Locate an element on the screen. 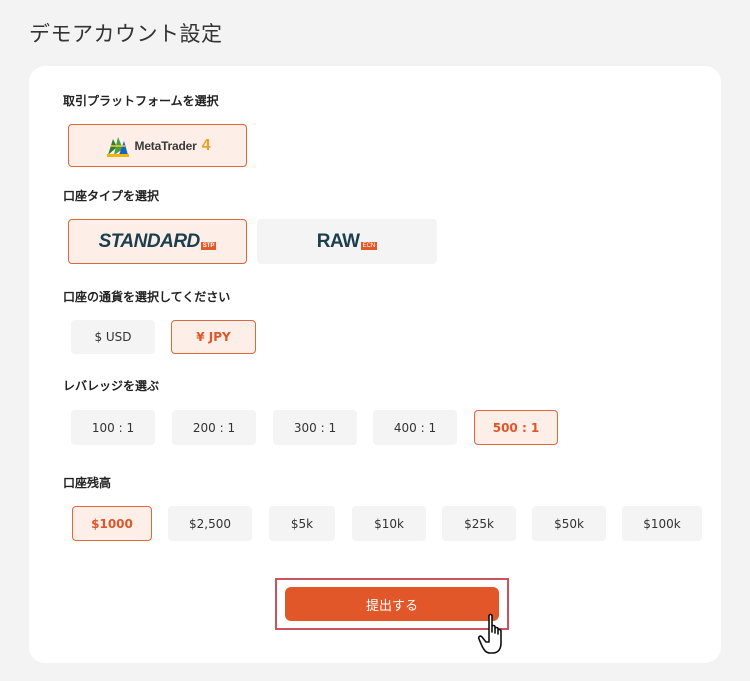 The width and height of the screenshot is (750, 681). platform-option-mt4: MetaTrader 4 is located at coordinates (157, 145).